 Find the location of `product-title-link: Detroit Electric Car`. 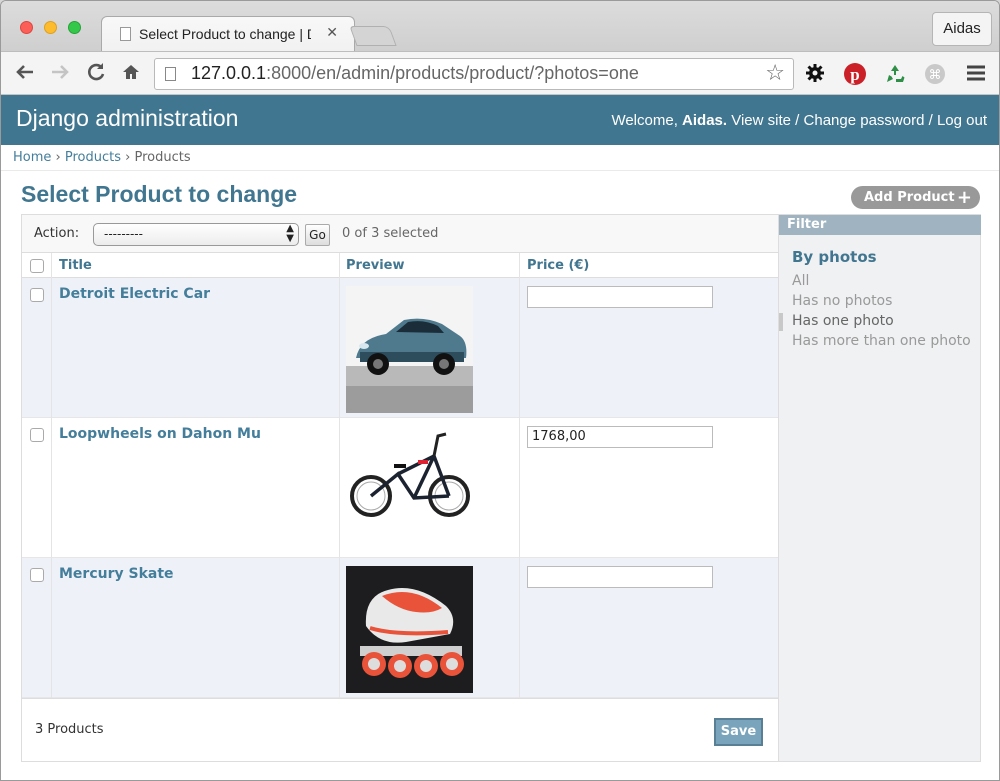

product-title-link: Detroit Electric Car is located at coordinates (134, 294).